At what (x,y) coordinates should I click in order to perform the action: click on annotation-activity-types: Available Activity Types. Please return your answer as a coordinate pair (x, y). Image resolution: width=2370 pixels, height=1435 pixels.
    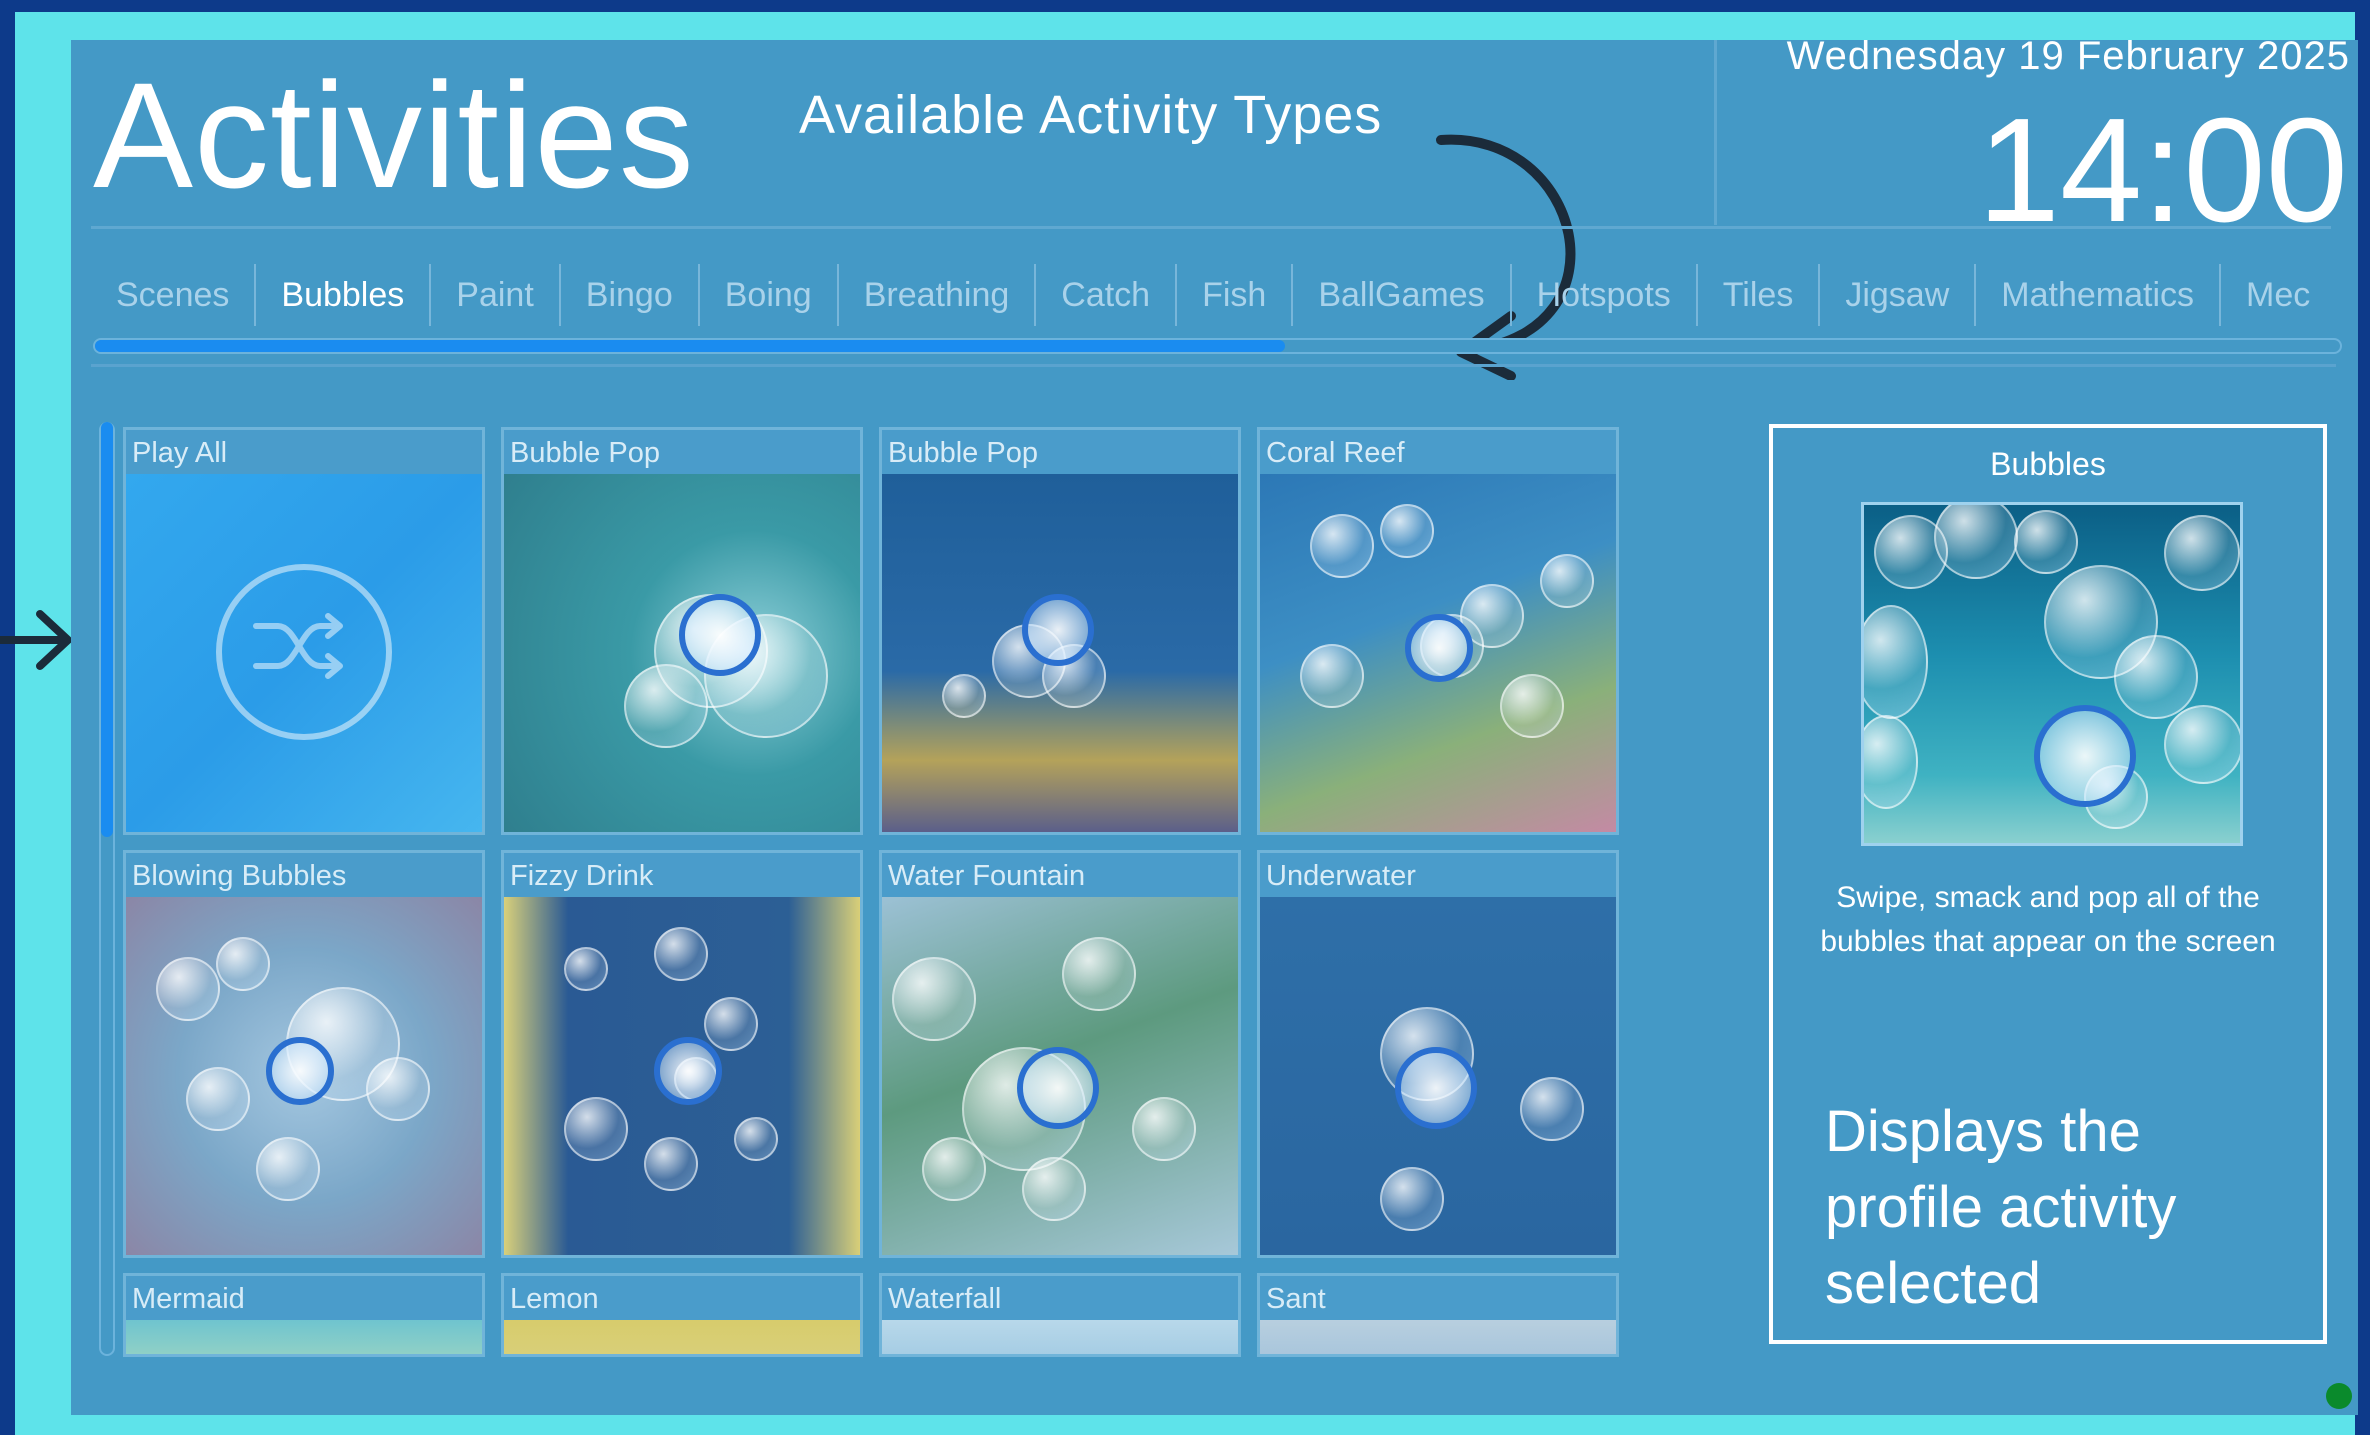
    Looking at the image, I should click on (1091, 115).